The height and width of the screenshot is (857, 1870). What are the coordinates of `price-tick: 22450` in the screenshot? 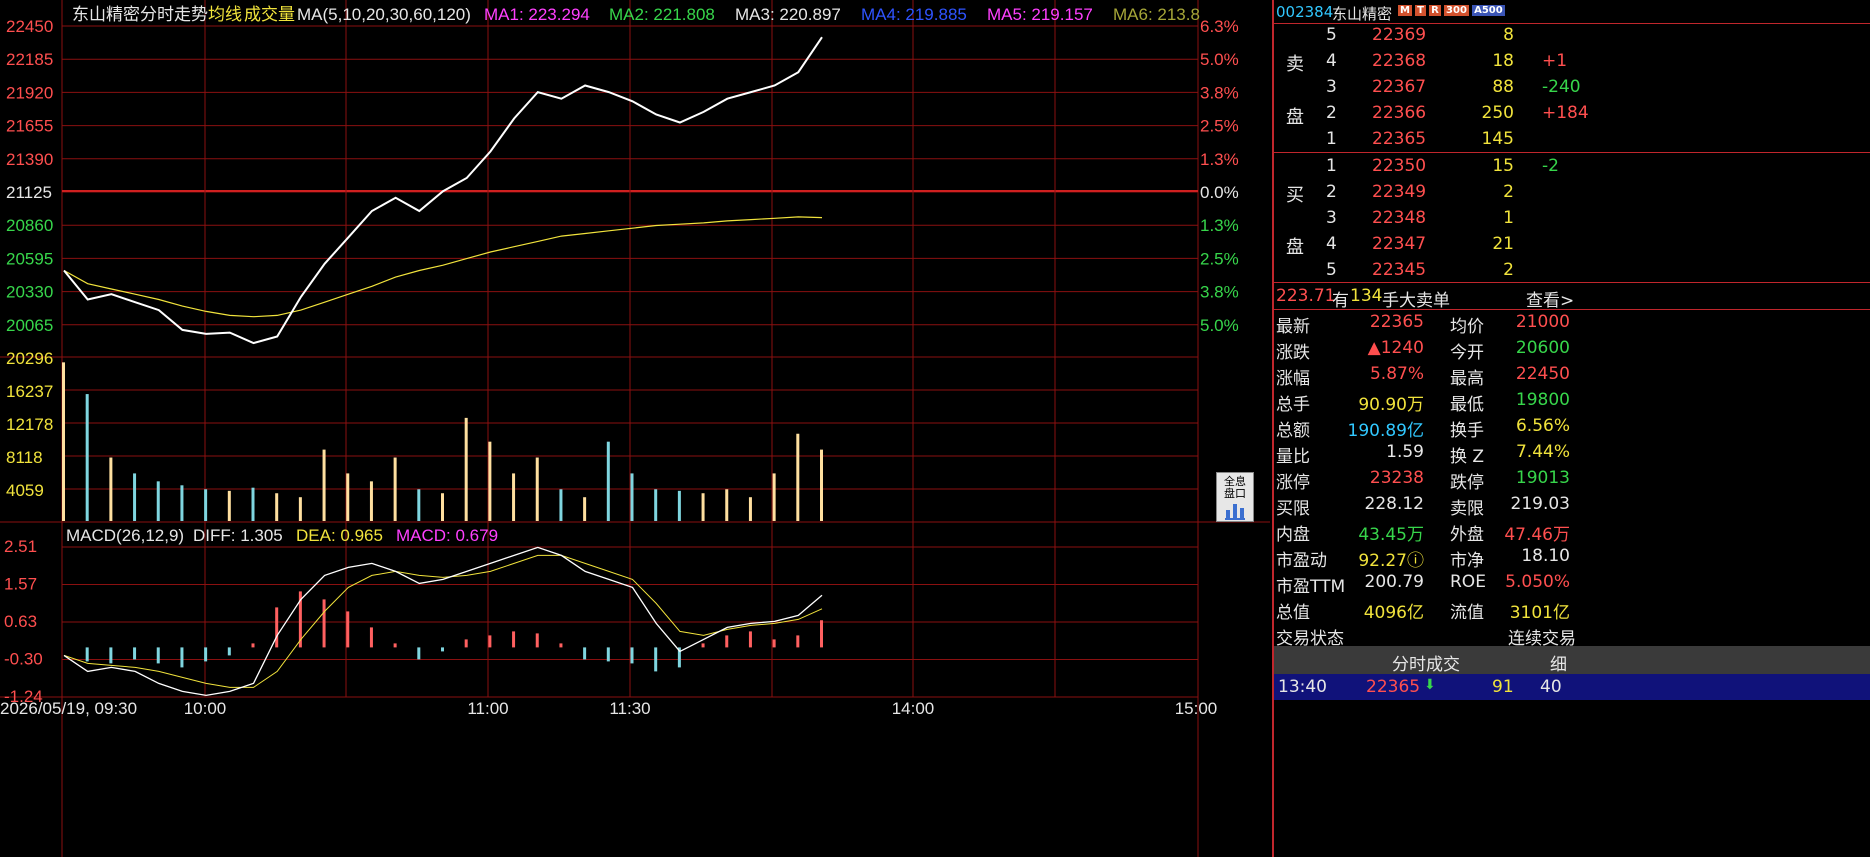 It's located at (29, 26).